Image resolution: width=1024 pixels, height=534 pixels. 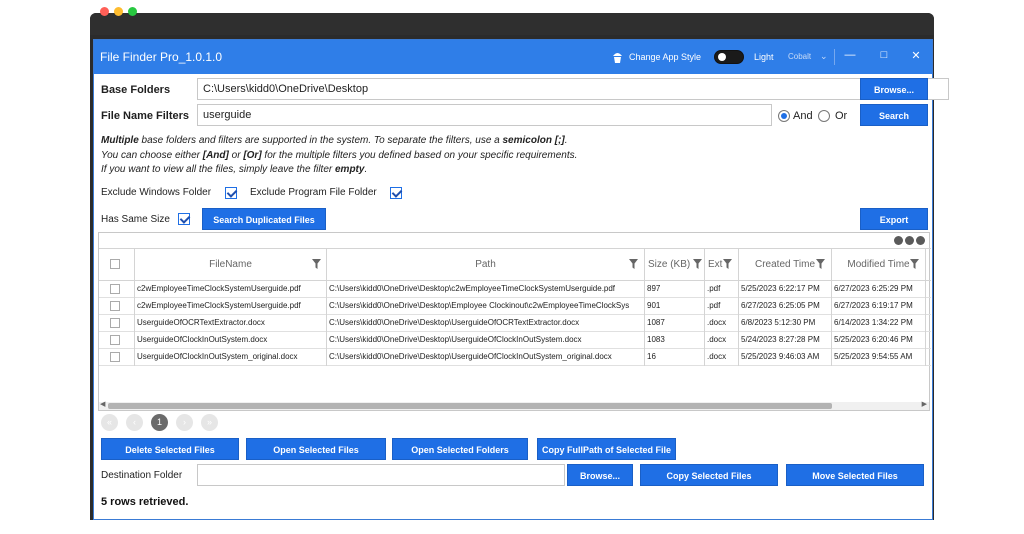 What do you see at coordinates (824, 116) in the screenshot?
I see `or-radio` at bounding box center [824, 116].